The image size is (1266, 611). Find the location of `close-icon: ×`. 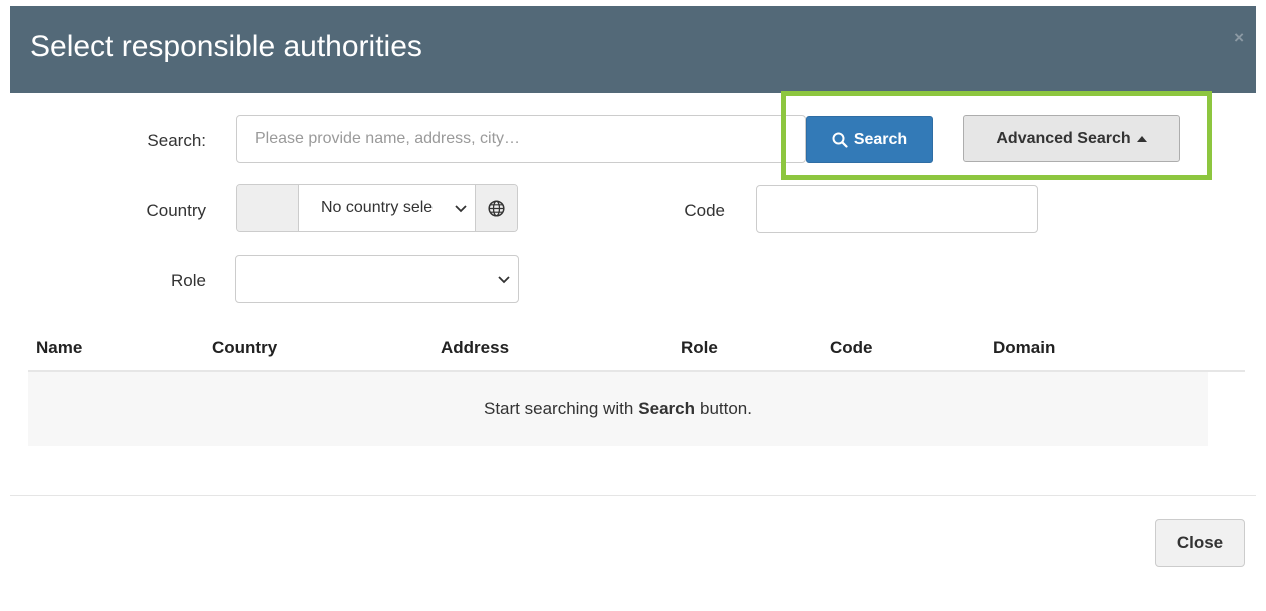

close-icon: × is located at coordinates (1239, 38).